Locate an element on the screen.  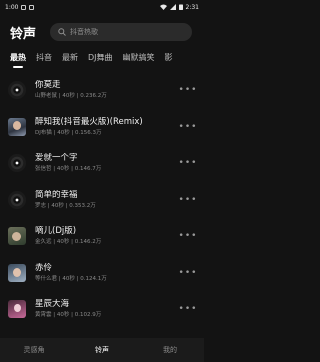
bottom-nav: 灵感角 铃声 我的 is located at coordinates (102, 350).